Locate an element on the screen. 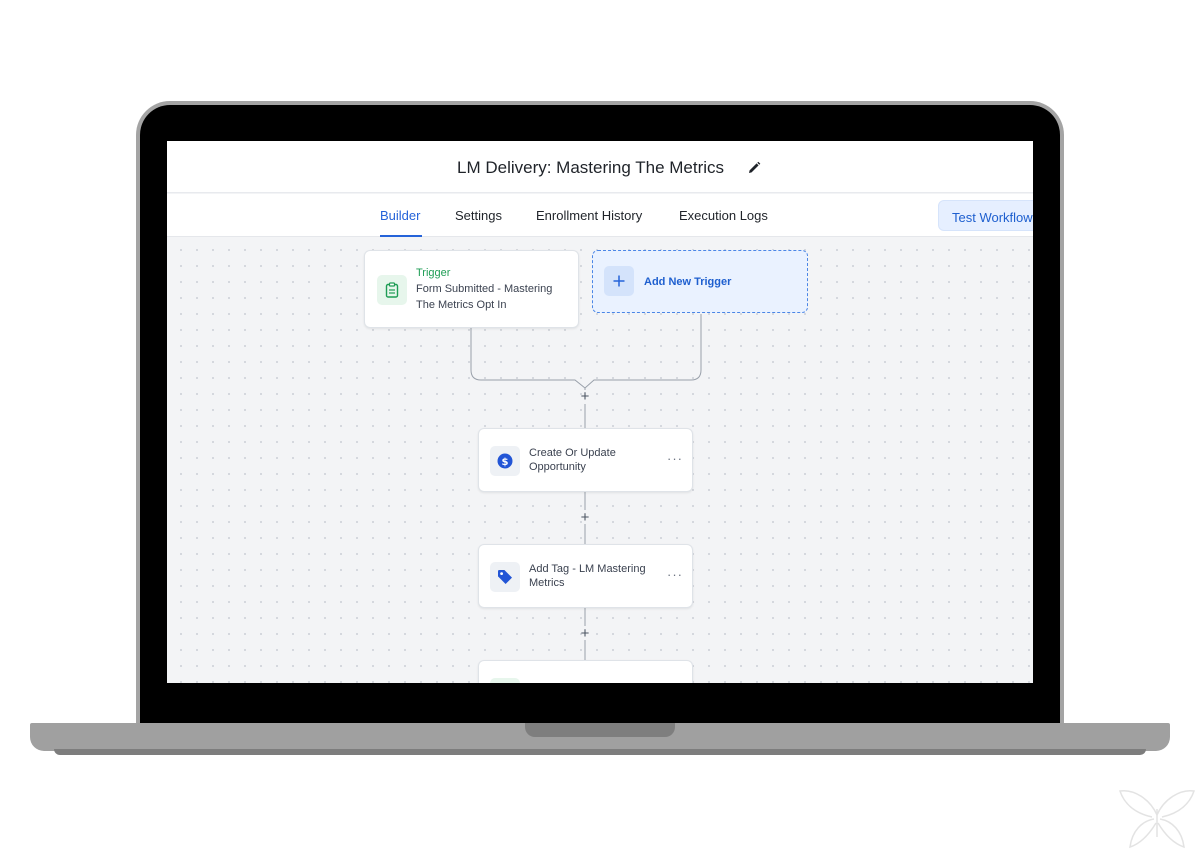  tab-settings: Settings is located at coordinates (478, 215).